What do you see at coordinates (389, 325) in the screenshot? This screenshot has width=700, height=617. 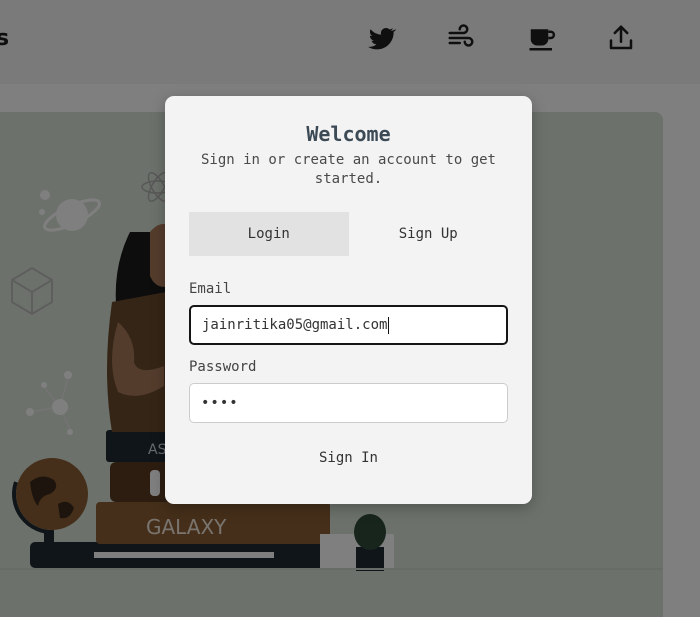 I see `text-caret` at bounding box center [389, 325].